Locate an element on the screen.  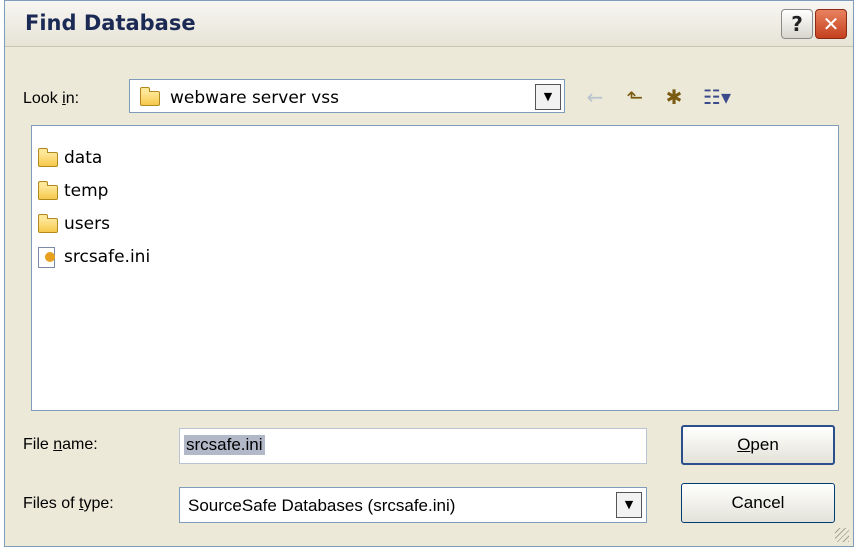
up-one-level-icon: ⬑ is located at coordinates (635, 97).